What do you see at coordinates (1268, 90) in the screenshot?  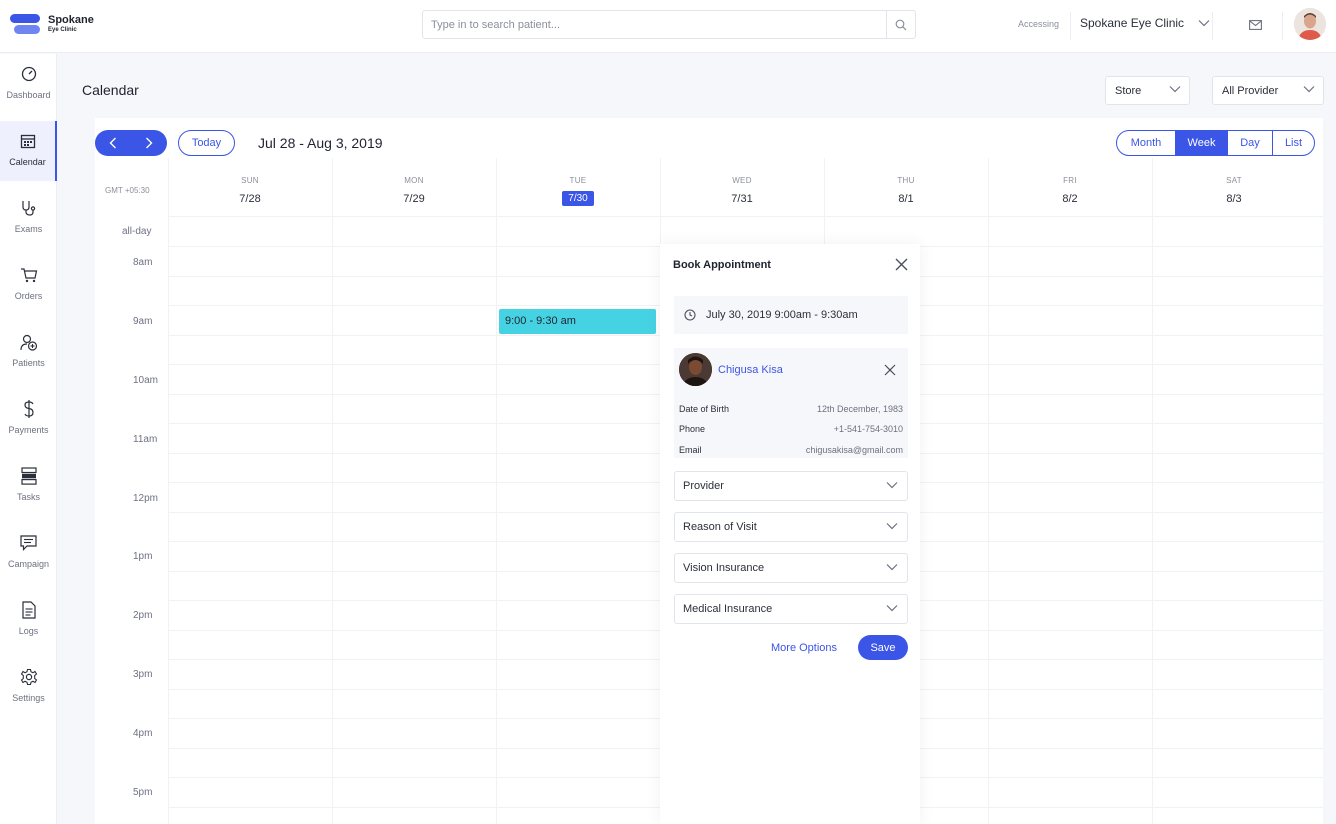 I see `provider-select: All Provider` at bounding box center [1268, 90].